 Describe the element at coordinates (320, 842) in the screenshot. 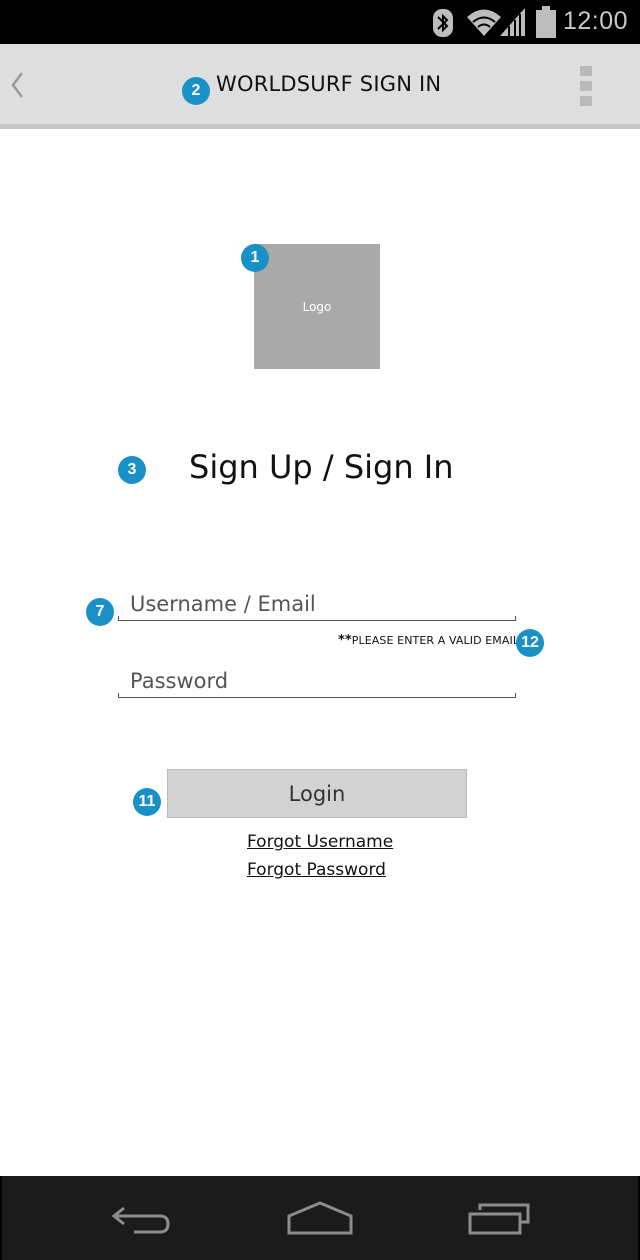

I see `forgot-username-link: Forgot Username` at that location.